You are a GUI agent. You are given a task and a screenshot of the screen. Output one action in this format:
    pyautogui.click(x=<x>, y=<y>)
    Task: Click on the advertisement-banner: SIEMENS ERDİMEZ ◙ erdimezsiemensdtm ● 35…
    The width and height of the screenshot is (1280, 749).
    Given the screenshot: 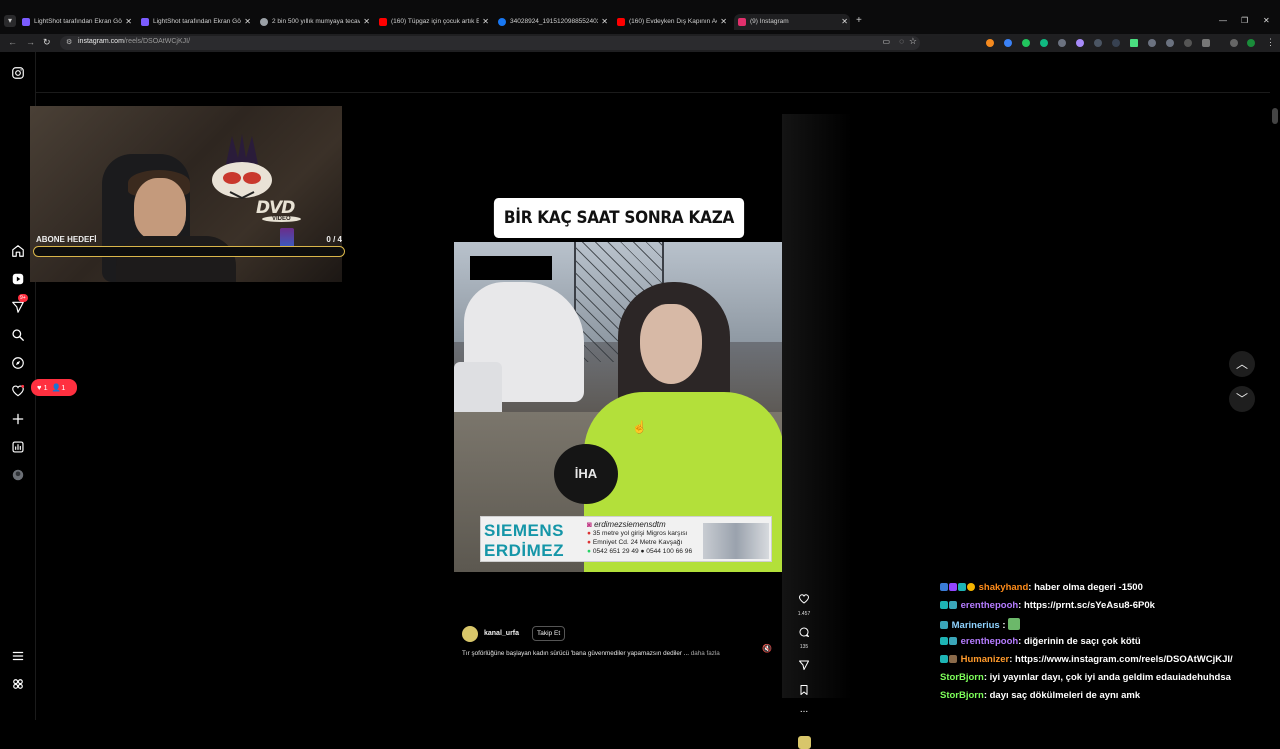 What is the action you would take?
    pyautogui.click(x=626, y=539)
    